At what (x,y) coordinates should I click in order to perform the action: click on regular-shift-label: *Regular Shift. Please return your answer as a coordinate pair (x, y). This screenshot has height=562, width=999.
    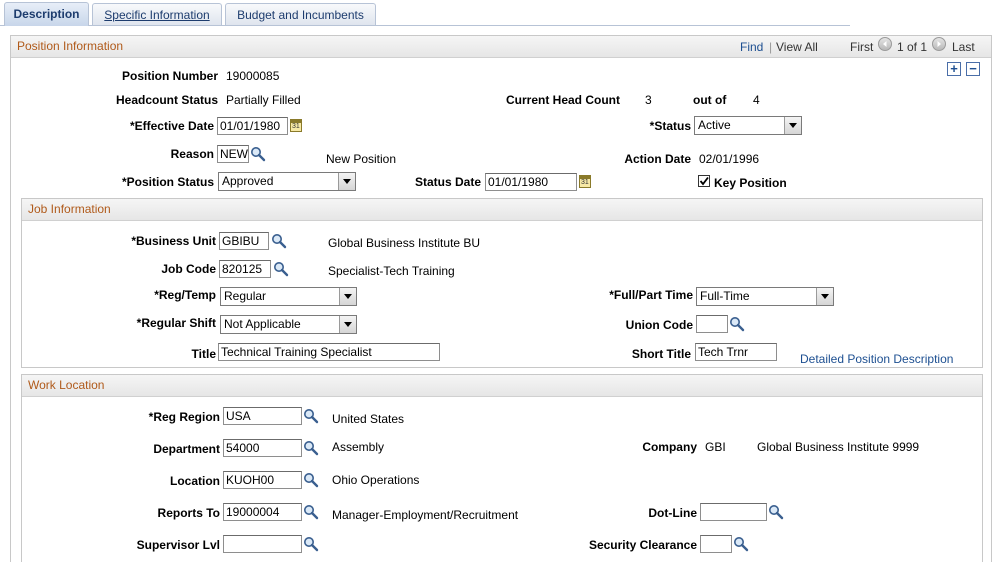
    Looking at the image, I should click on (176, 323).